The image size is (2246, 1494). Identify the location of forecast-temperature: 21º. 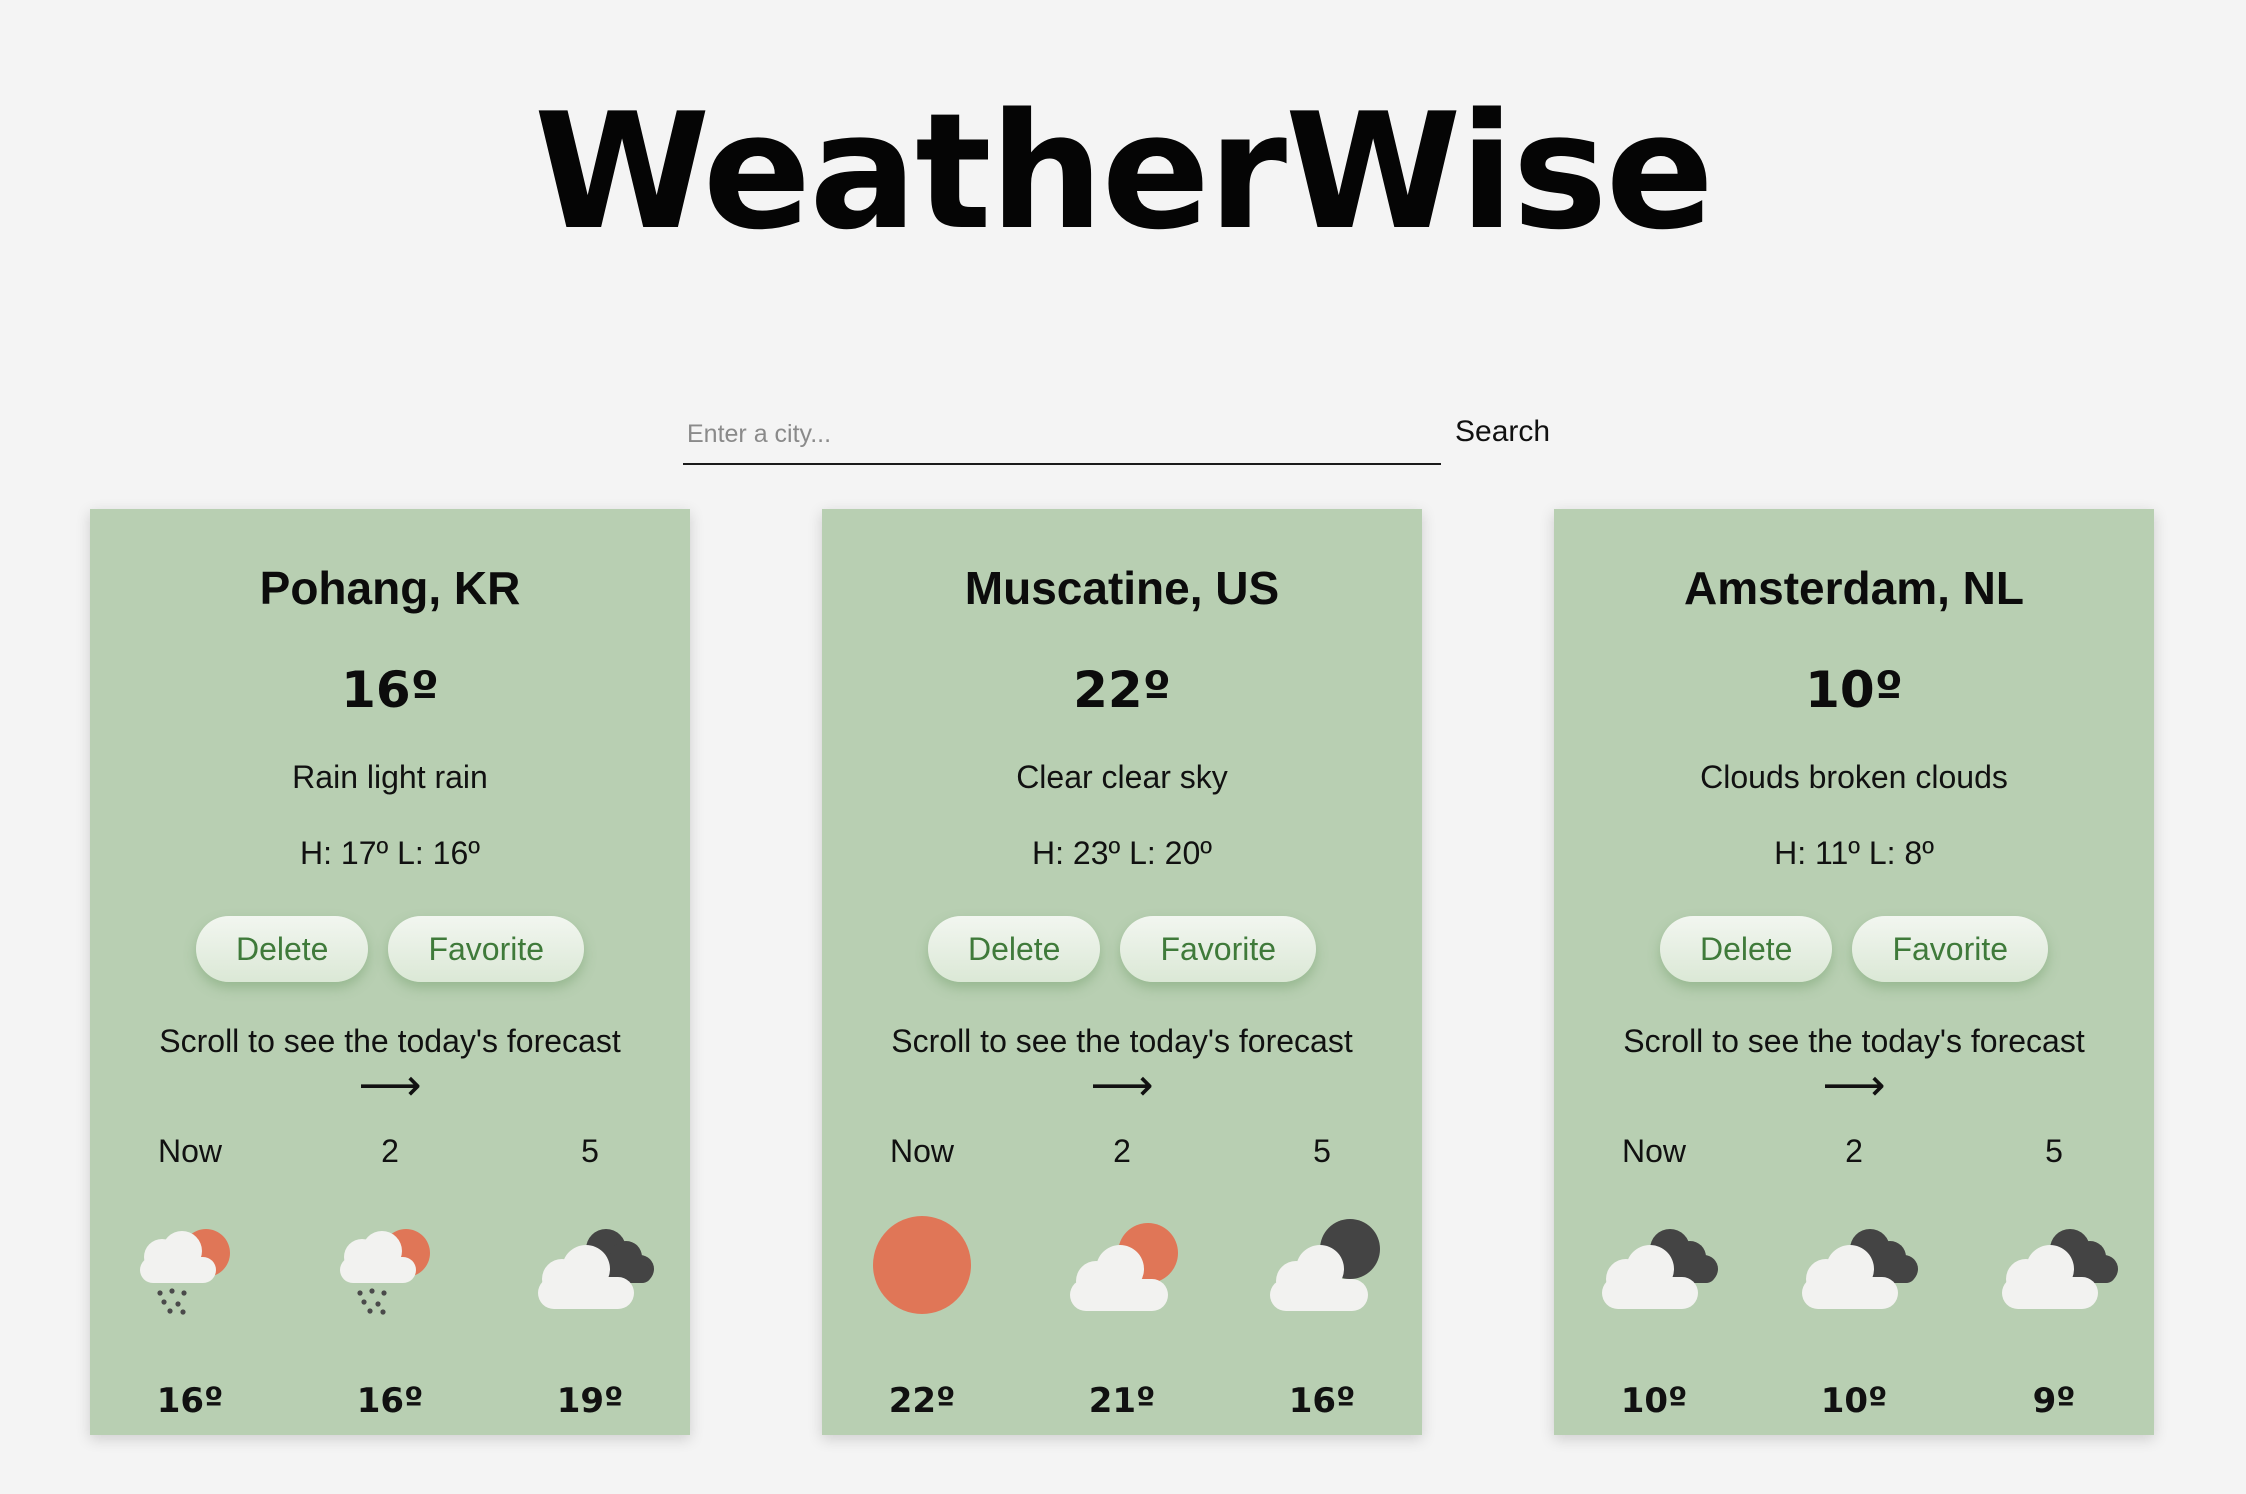
(1122, 1401).